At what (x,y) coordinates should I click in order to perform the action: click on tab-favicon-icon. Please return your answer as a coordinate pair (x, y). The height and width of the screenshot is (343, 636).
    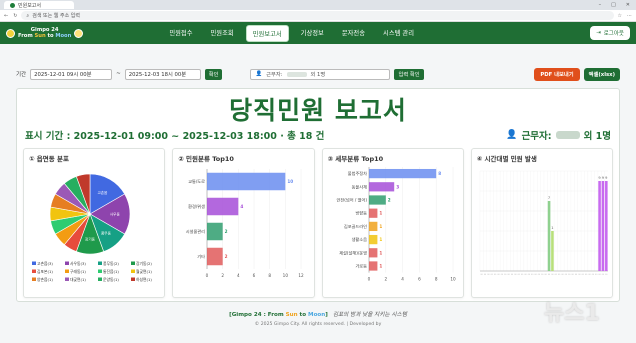
    Looking at the image, I should click on (12, 5).